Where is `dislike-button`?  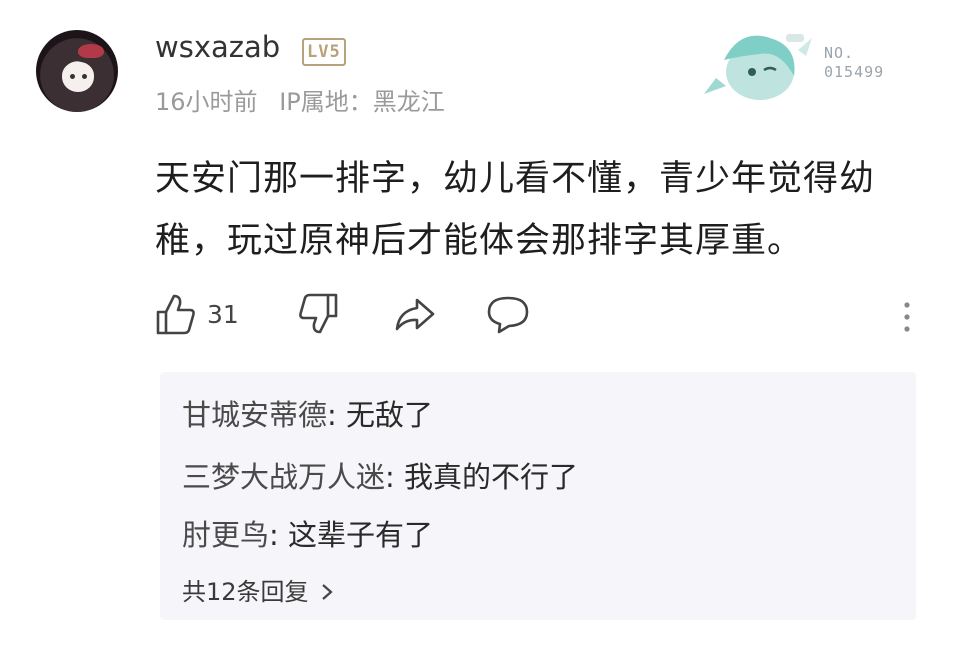
dislike-button is located at coordinates (318, 314).